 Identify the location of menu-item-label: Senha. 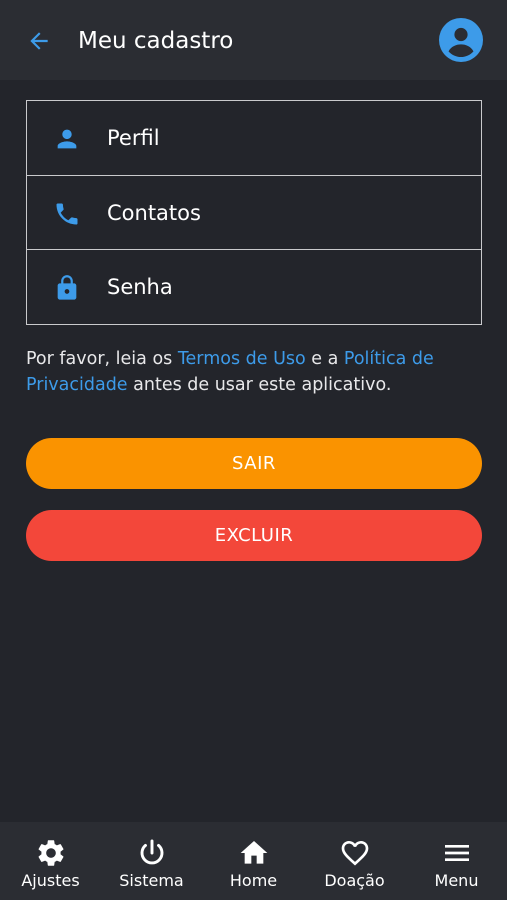
(140, 287).